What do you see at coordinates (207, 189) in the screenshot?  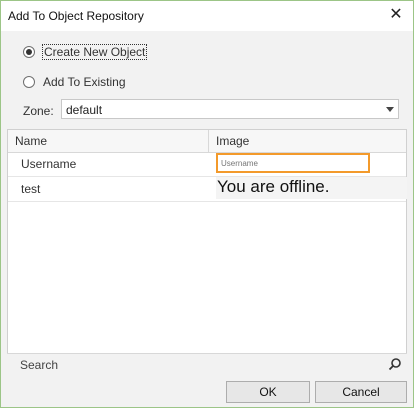 I see `table-row: test You are offline.` at bounding box center [207, 189].